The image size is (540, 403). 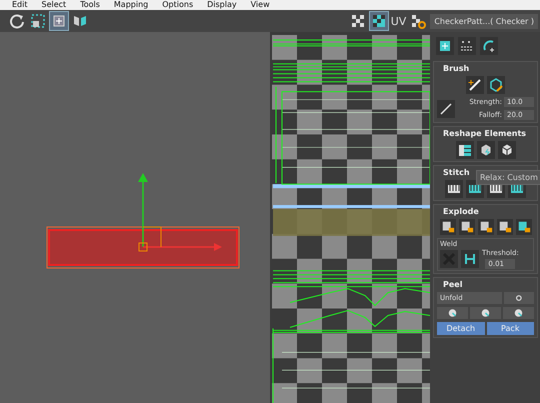 What do you see at coordinates (38, 21) in the screenshot?
I see `select-region-icon` at bounding box center [38, 21].